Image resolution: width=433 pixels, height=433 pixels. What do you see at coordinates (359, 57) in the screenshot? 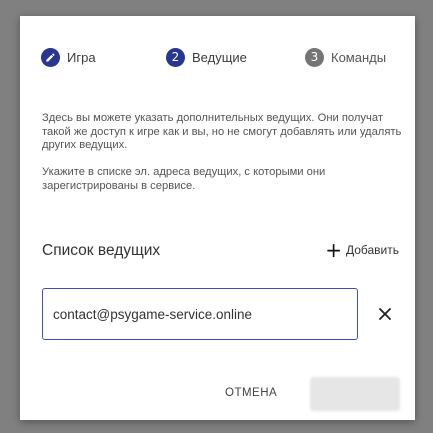
I see `step-label: Команды` at bounding box center [359, 57].